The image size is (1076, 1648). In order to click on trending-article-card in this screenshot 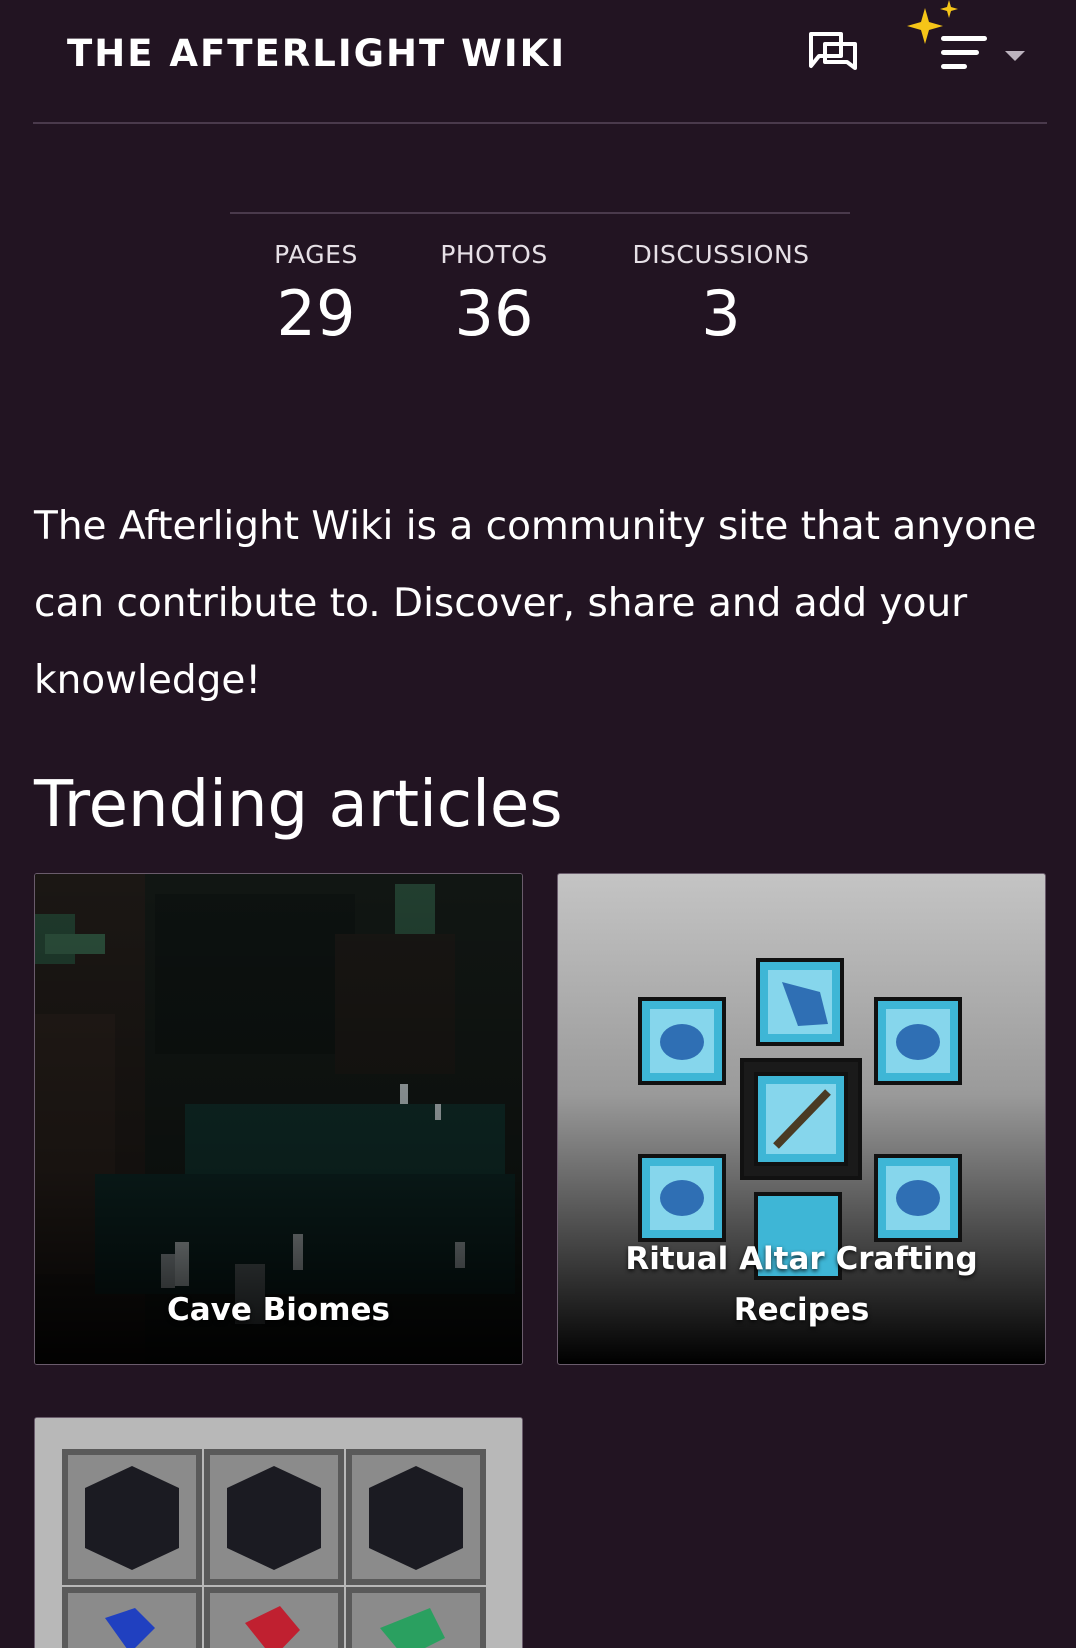, I will do `click(278, 1532)`.